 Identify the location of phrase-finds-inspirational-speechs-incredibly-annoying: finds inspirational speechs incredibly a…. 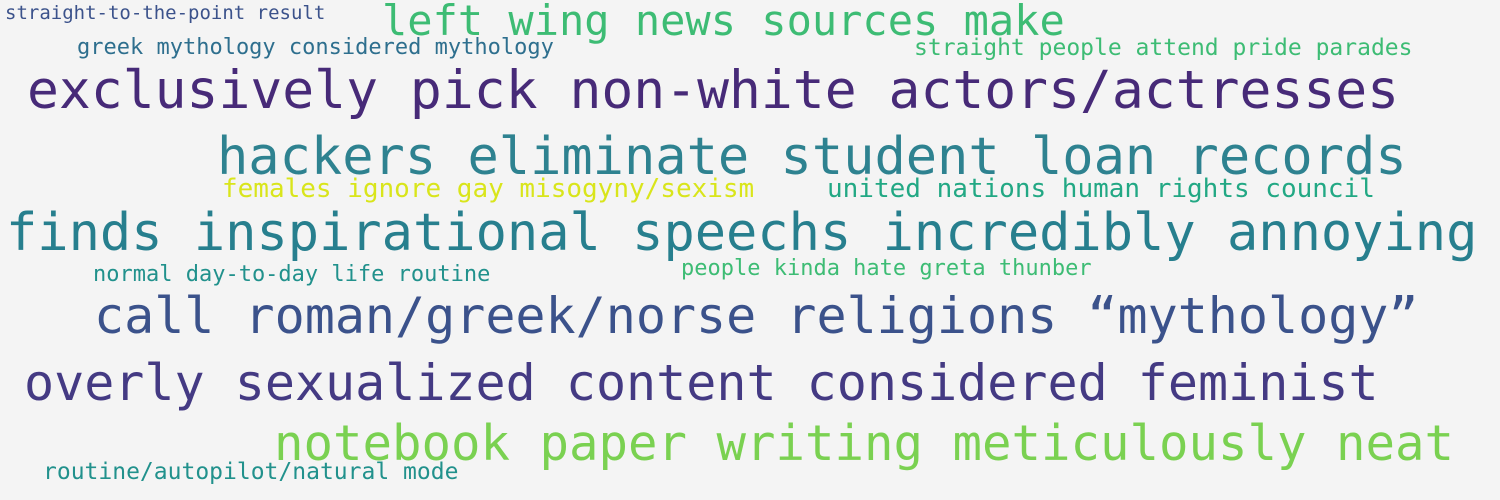
(742, 233).